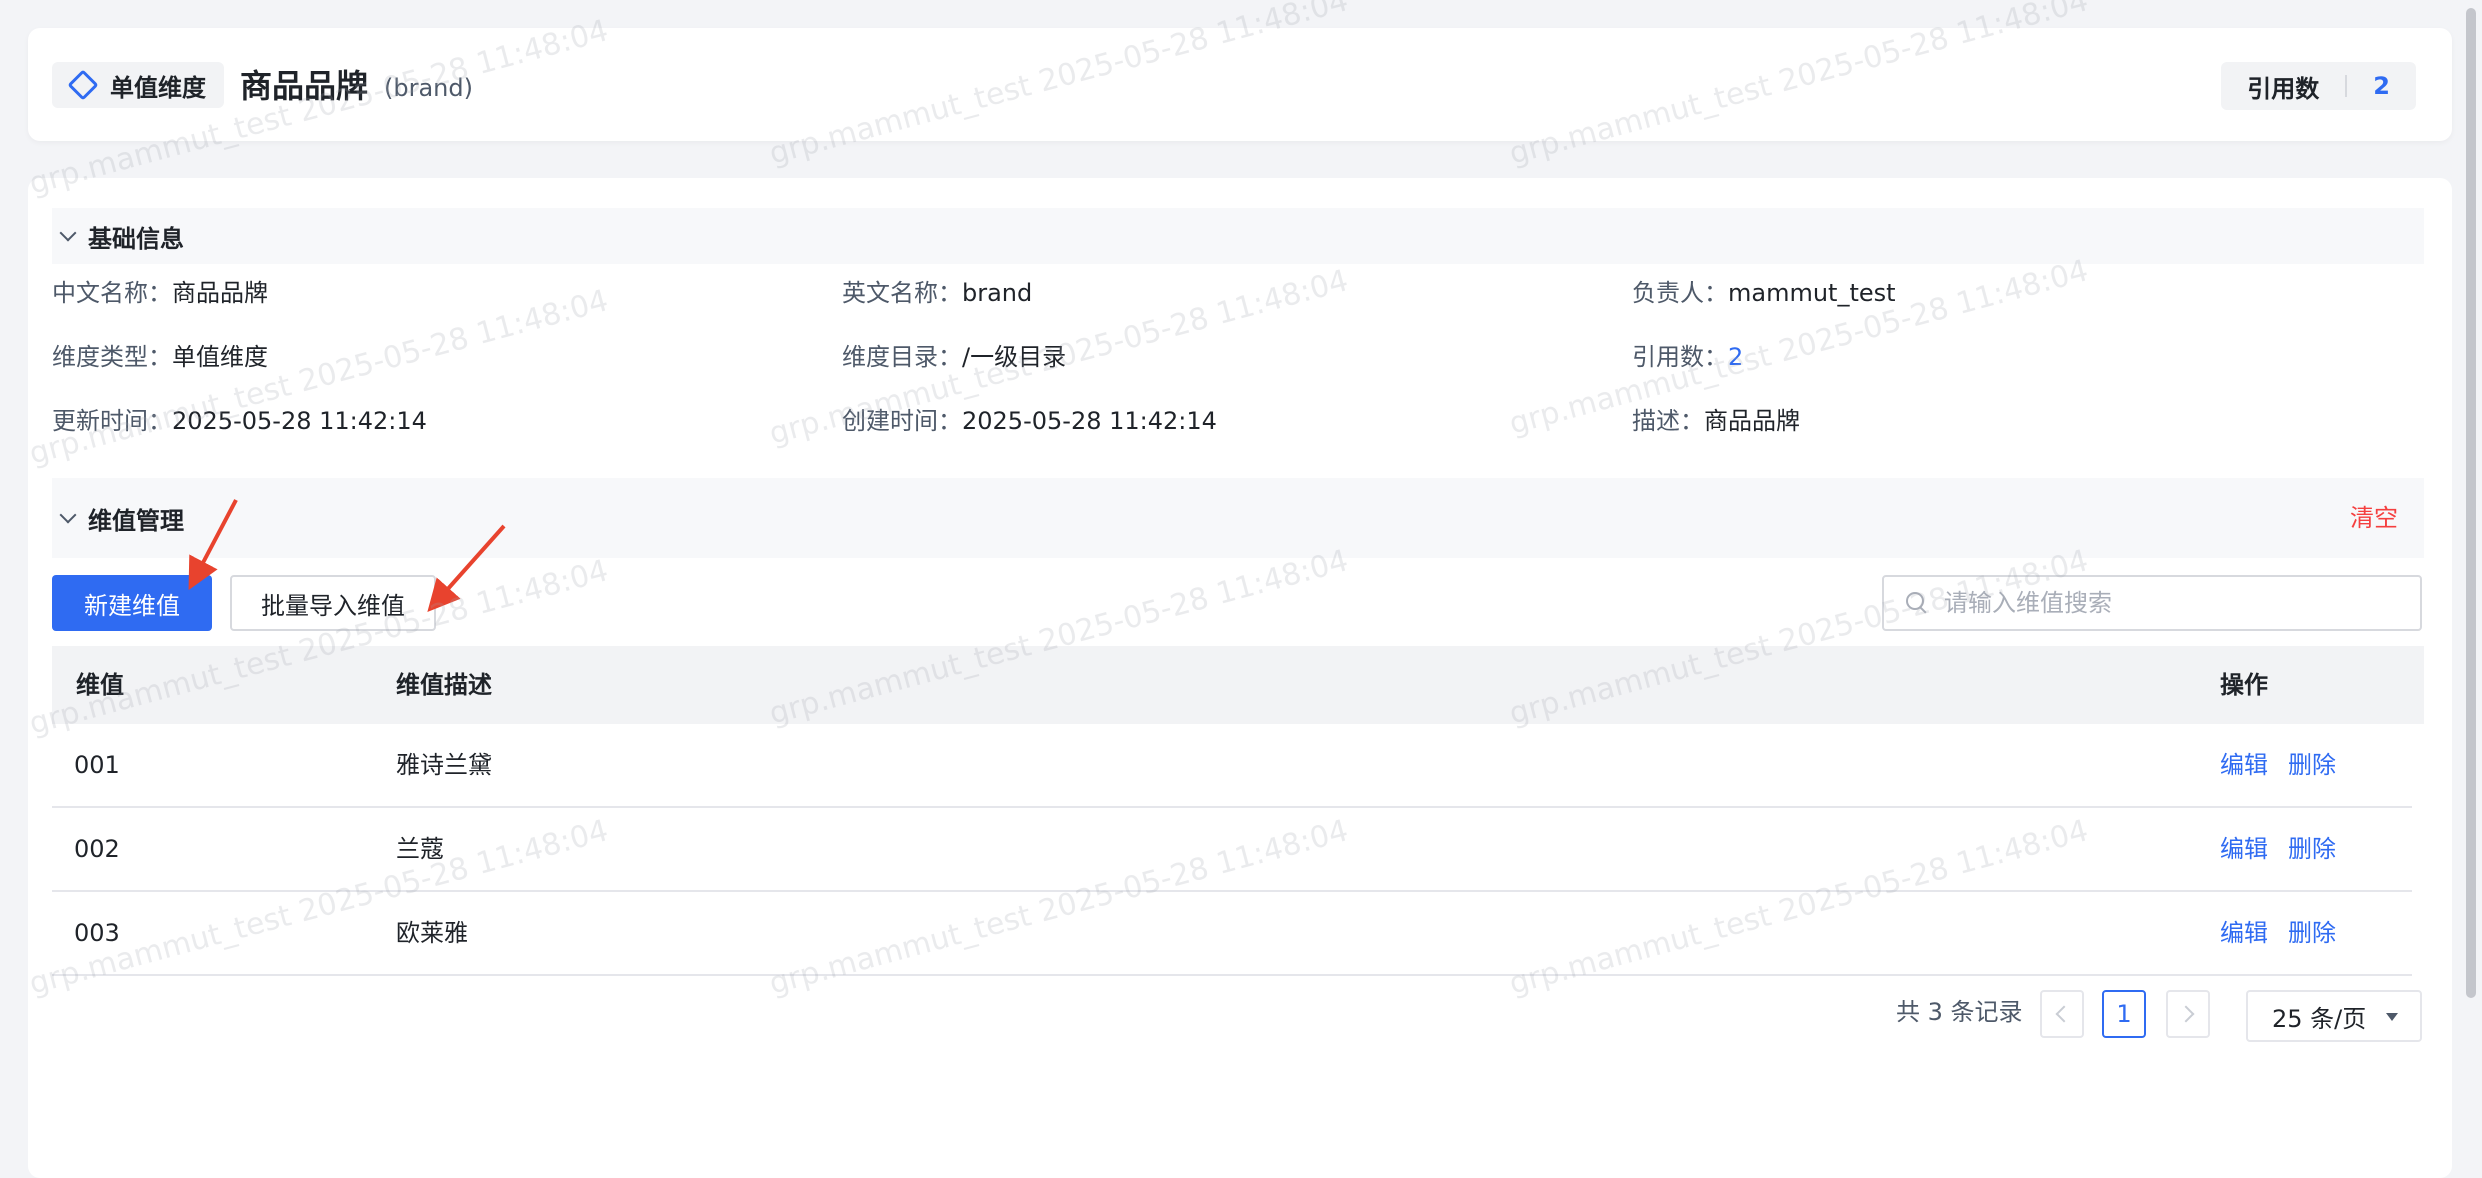  I want to click on cell-description: 欧莱雅, so click(432, 933).